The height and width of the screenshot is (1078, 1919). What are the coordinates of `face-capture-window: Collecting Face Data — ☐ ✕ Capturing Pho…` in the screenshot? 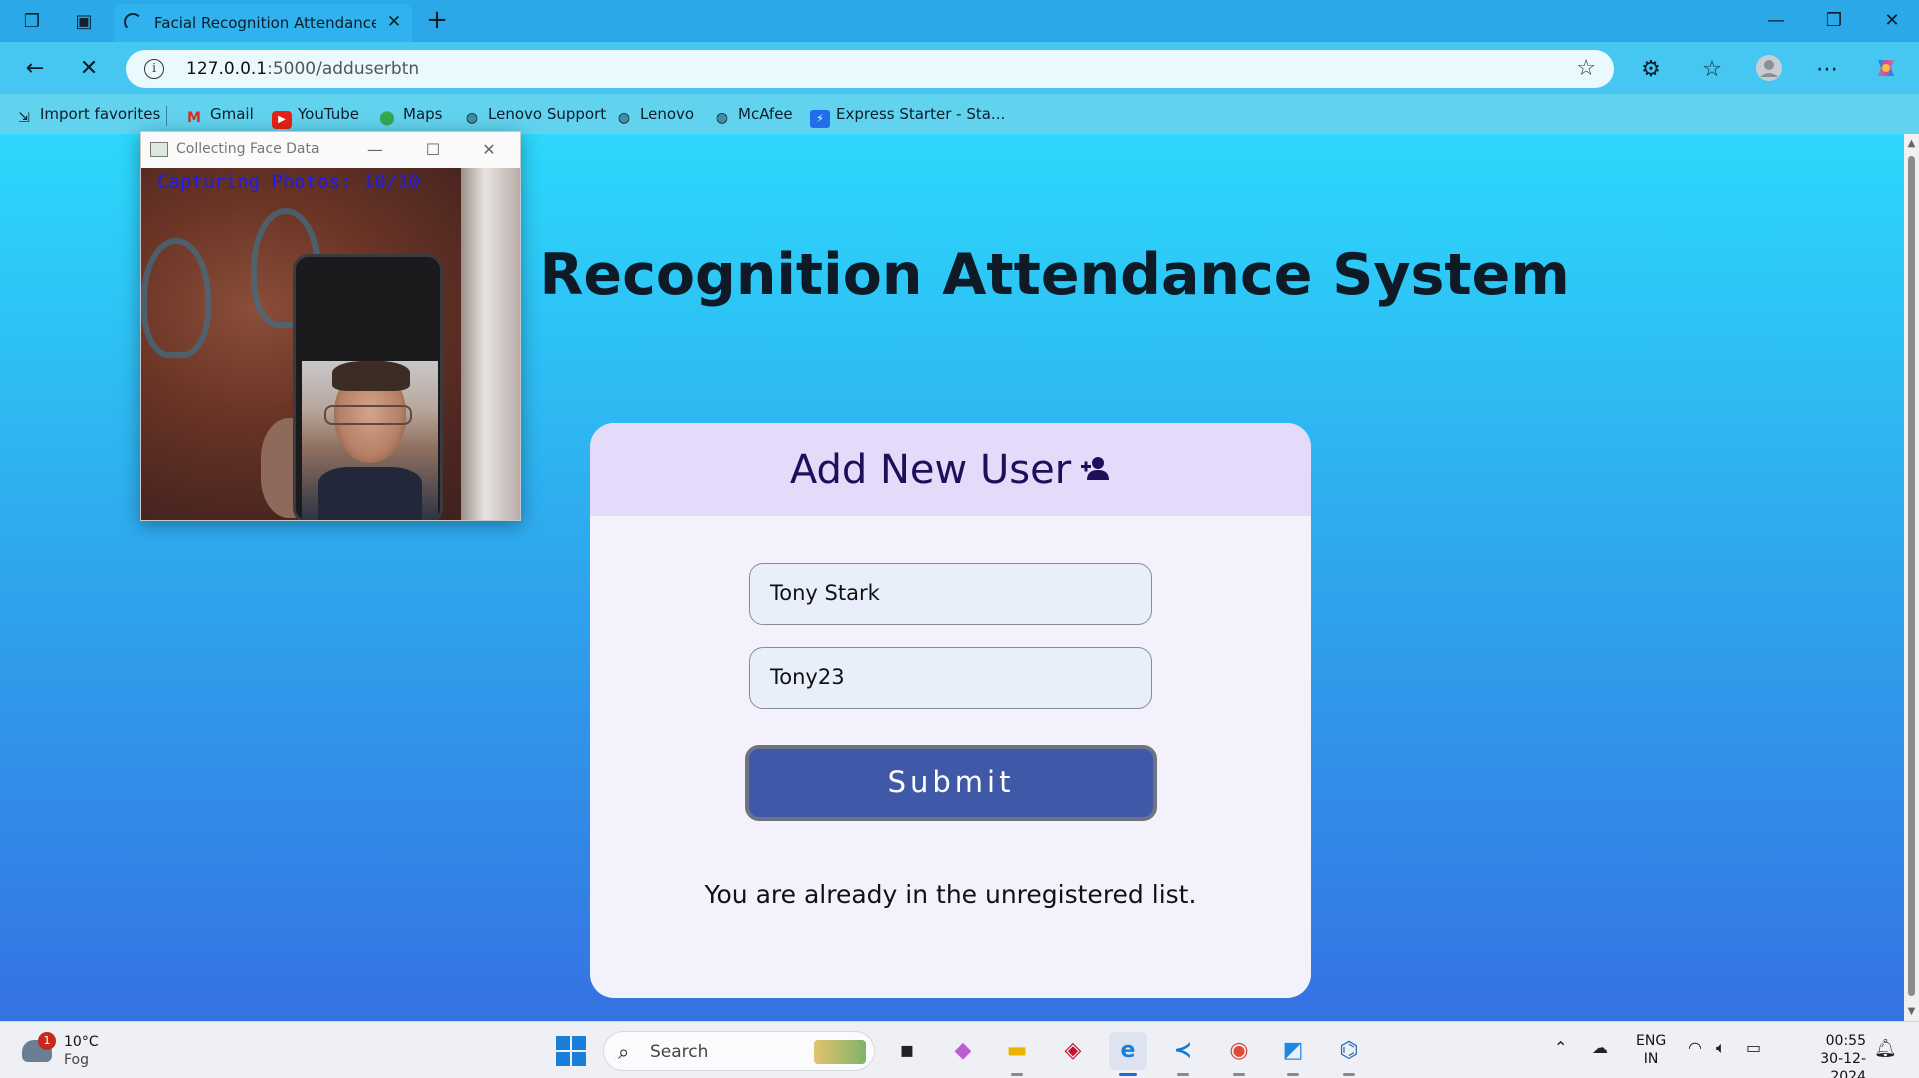 It's located at (330, 326).